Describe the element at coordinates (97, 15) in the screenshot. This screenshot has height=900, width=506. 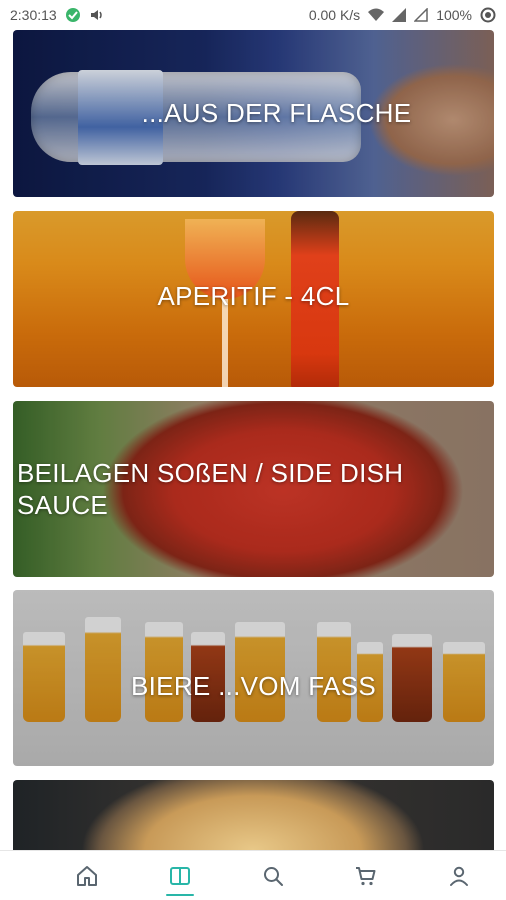
I see `volume-icon` at that location.